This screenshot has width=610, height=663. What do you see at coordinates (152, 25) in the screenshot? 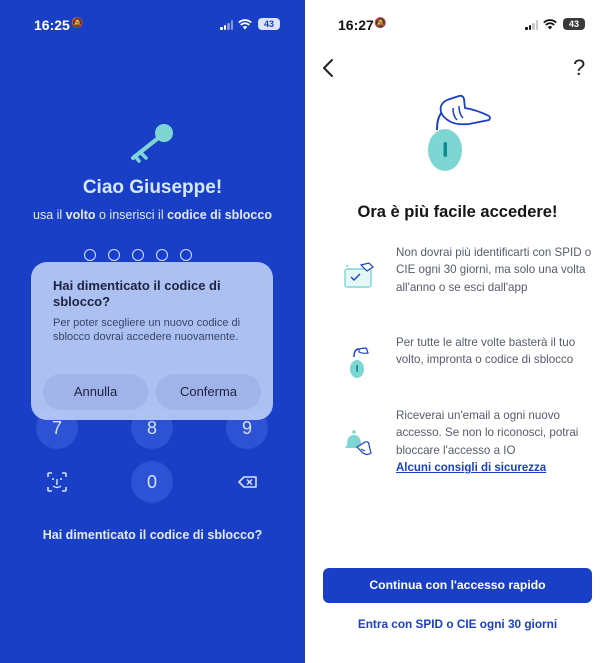
I see `status-bar: 16:25 🔕 43` at bounding box center [152, 25].